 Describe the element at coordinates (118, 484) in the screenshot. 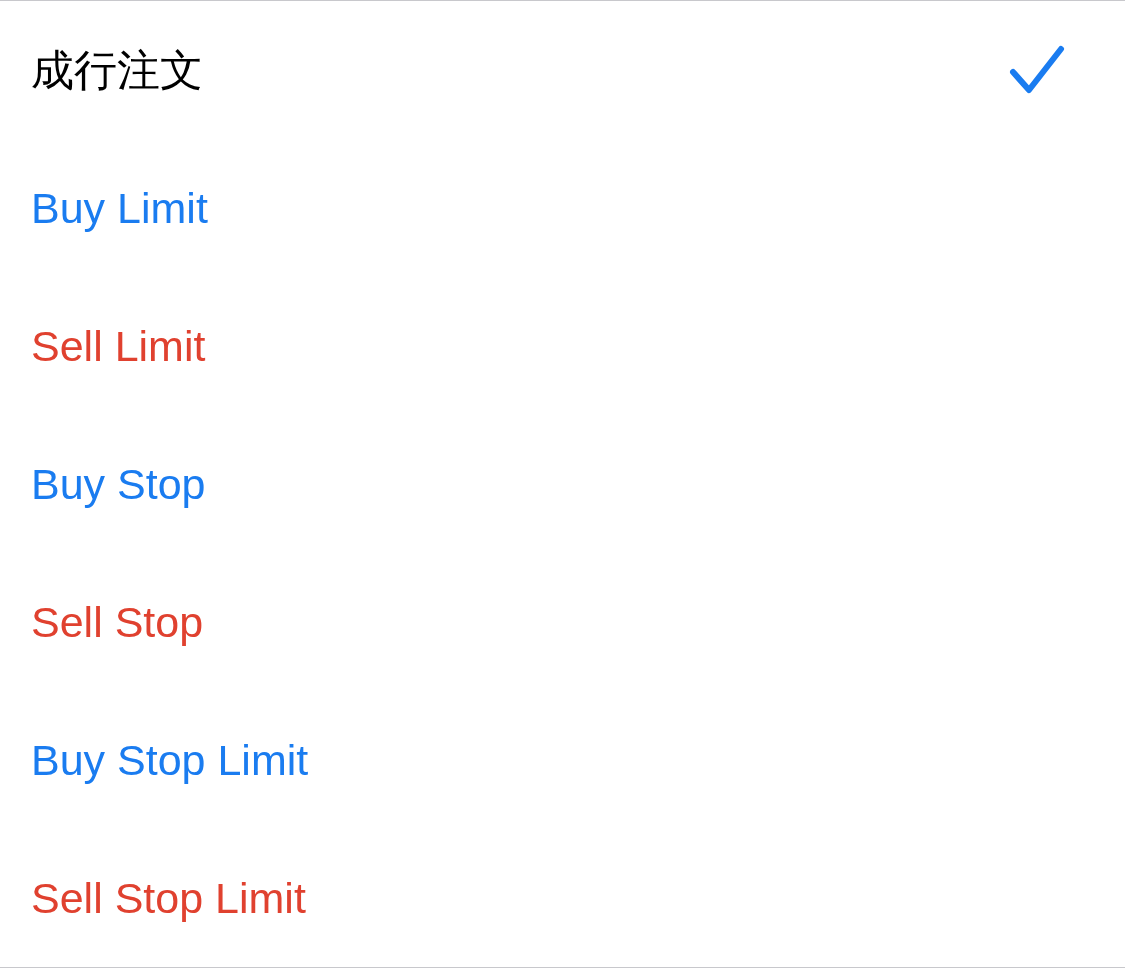

I see `option-label: Buy Stop` at that location.